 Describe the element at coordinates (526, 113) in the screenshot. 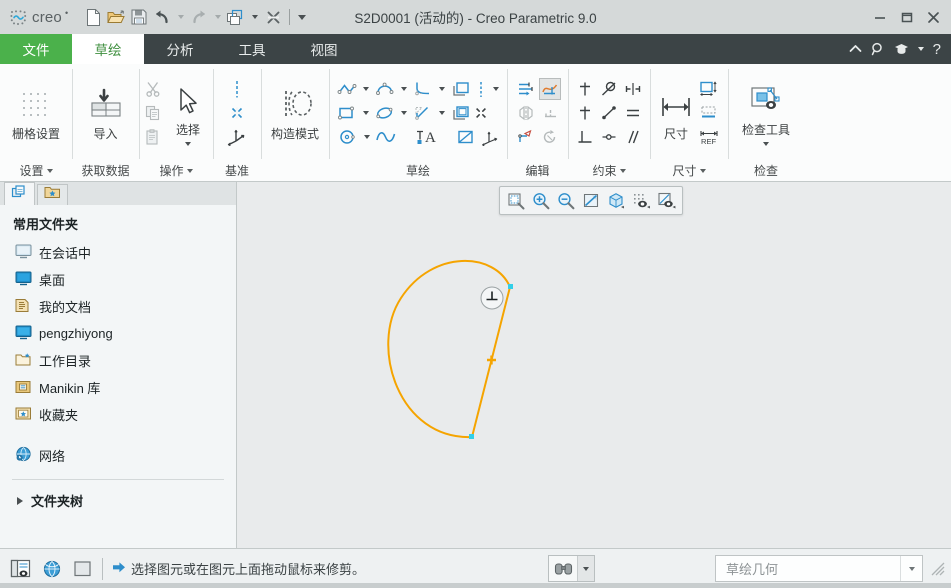

I see `mirror-button` at that location.